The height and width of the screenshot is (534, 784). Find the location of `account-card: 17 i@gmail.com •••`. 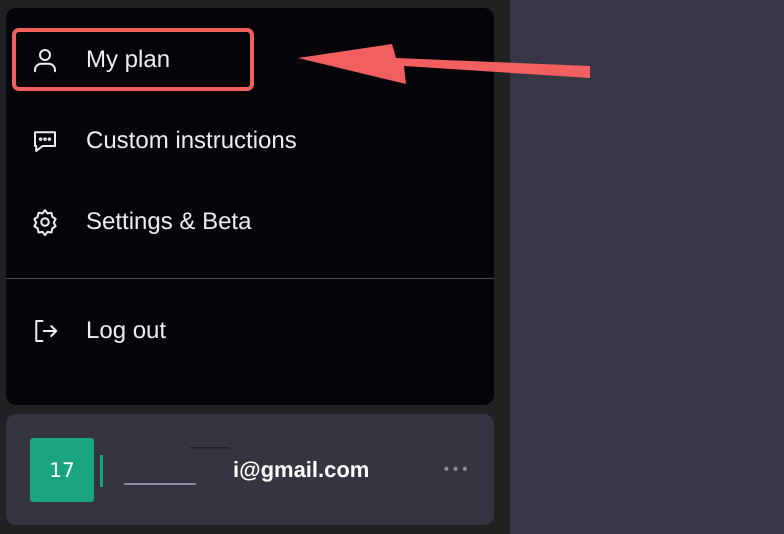

account-card: 17 i@gmail.com ••• is located at coordinates (250, 469).